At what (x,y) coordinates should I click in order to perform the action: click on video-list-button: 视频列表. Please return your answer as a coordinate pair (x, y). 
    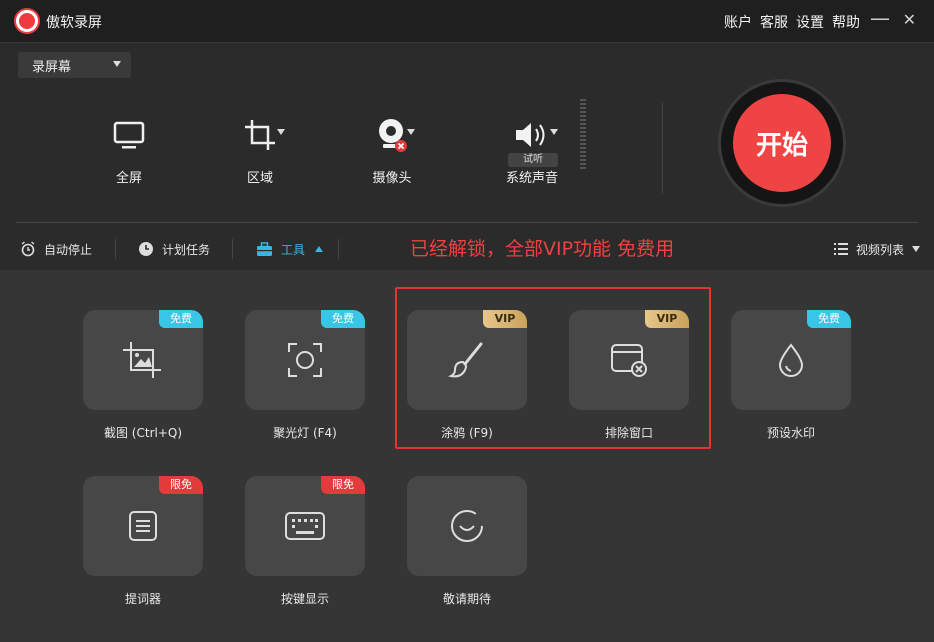
    Looking at the image, I should click on (877, 249).